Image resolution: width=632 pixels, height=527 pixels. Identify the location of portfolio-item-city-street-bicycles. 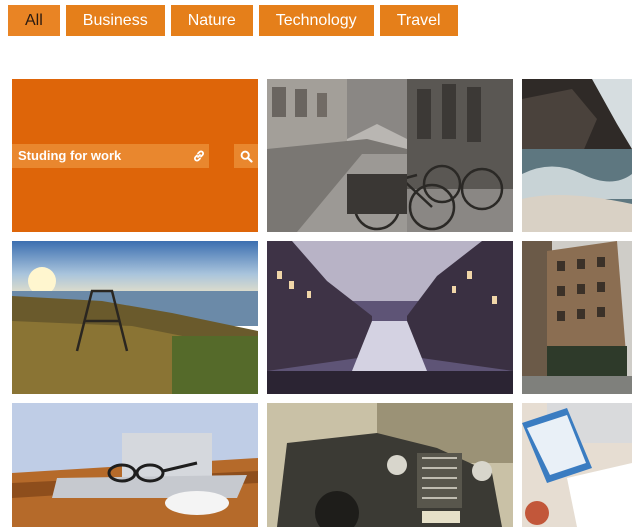
(390, 155).